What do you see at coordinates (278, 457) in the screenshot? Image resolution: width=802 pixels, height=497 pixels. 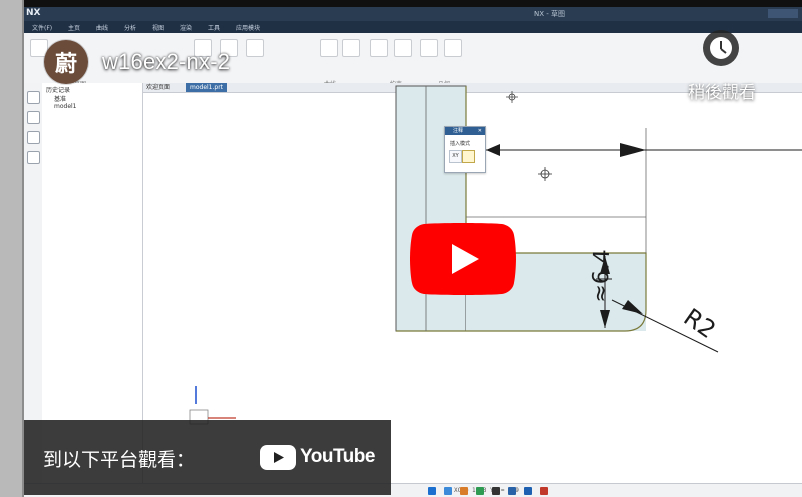 I see `youtube-logo-icon` at bounding box center [278, 457].